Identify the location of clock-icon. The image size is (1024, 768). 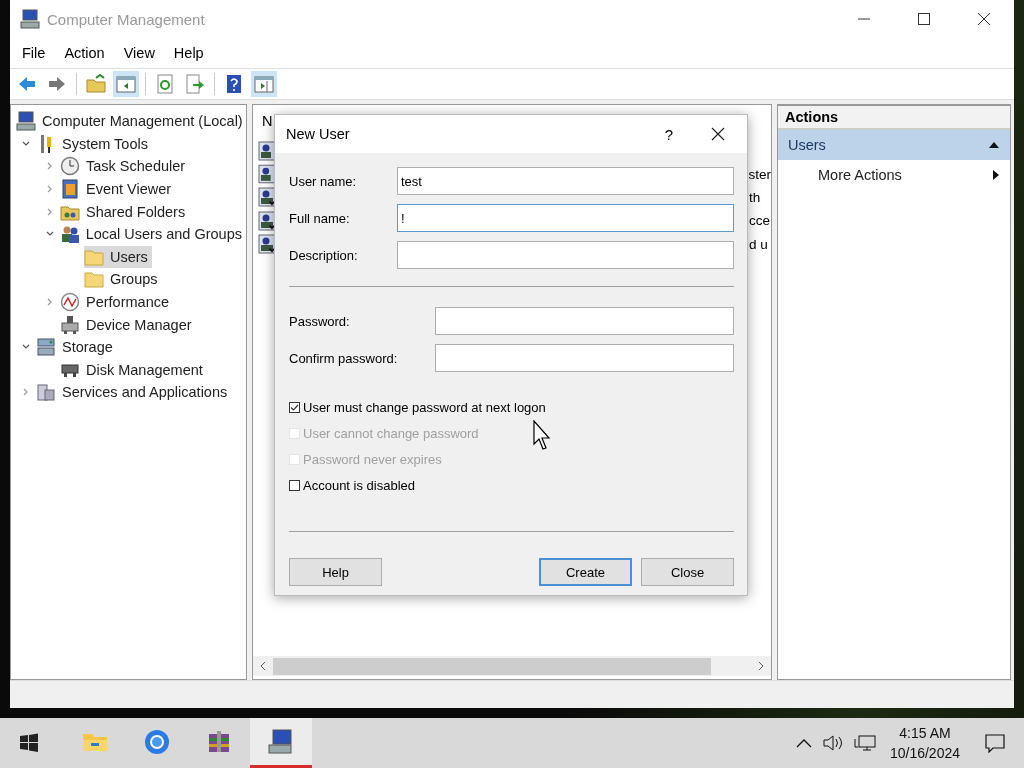
(70, 166).